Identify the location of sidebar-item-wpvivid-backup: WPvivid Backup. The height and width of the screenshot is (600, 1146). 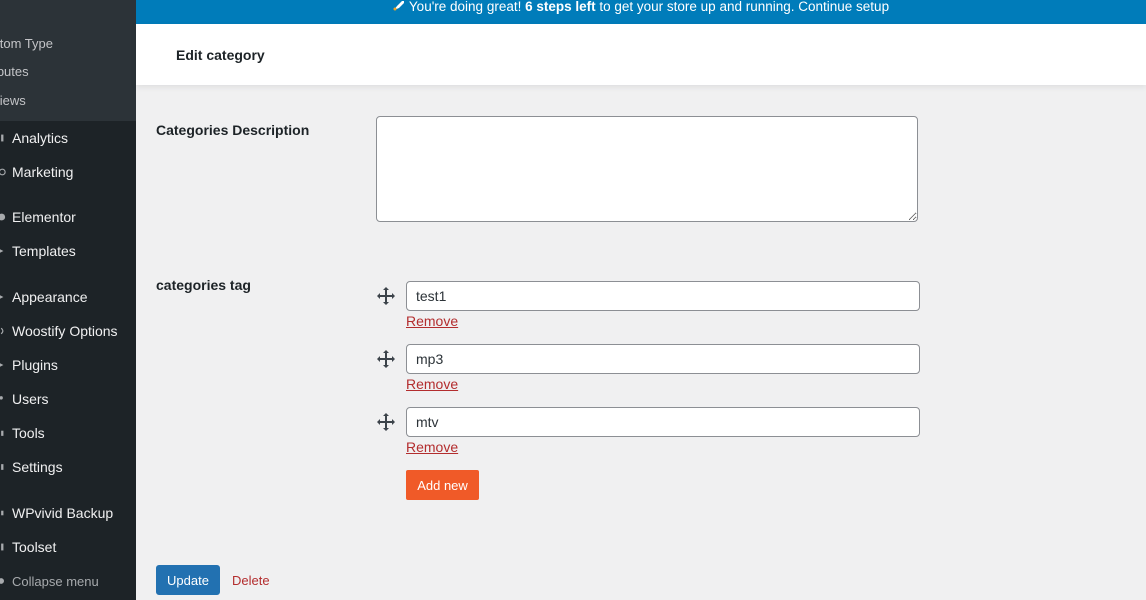
(68, 513).